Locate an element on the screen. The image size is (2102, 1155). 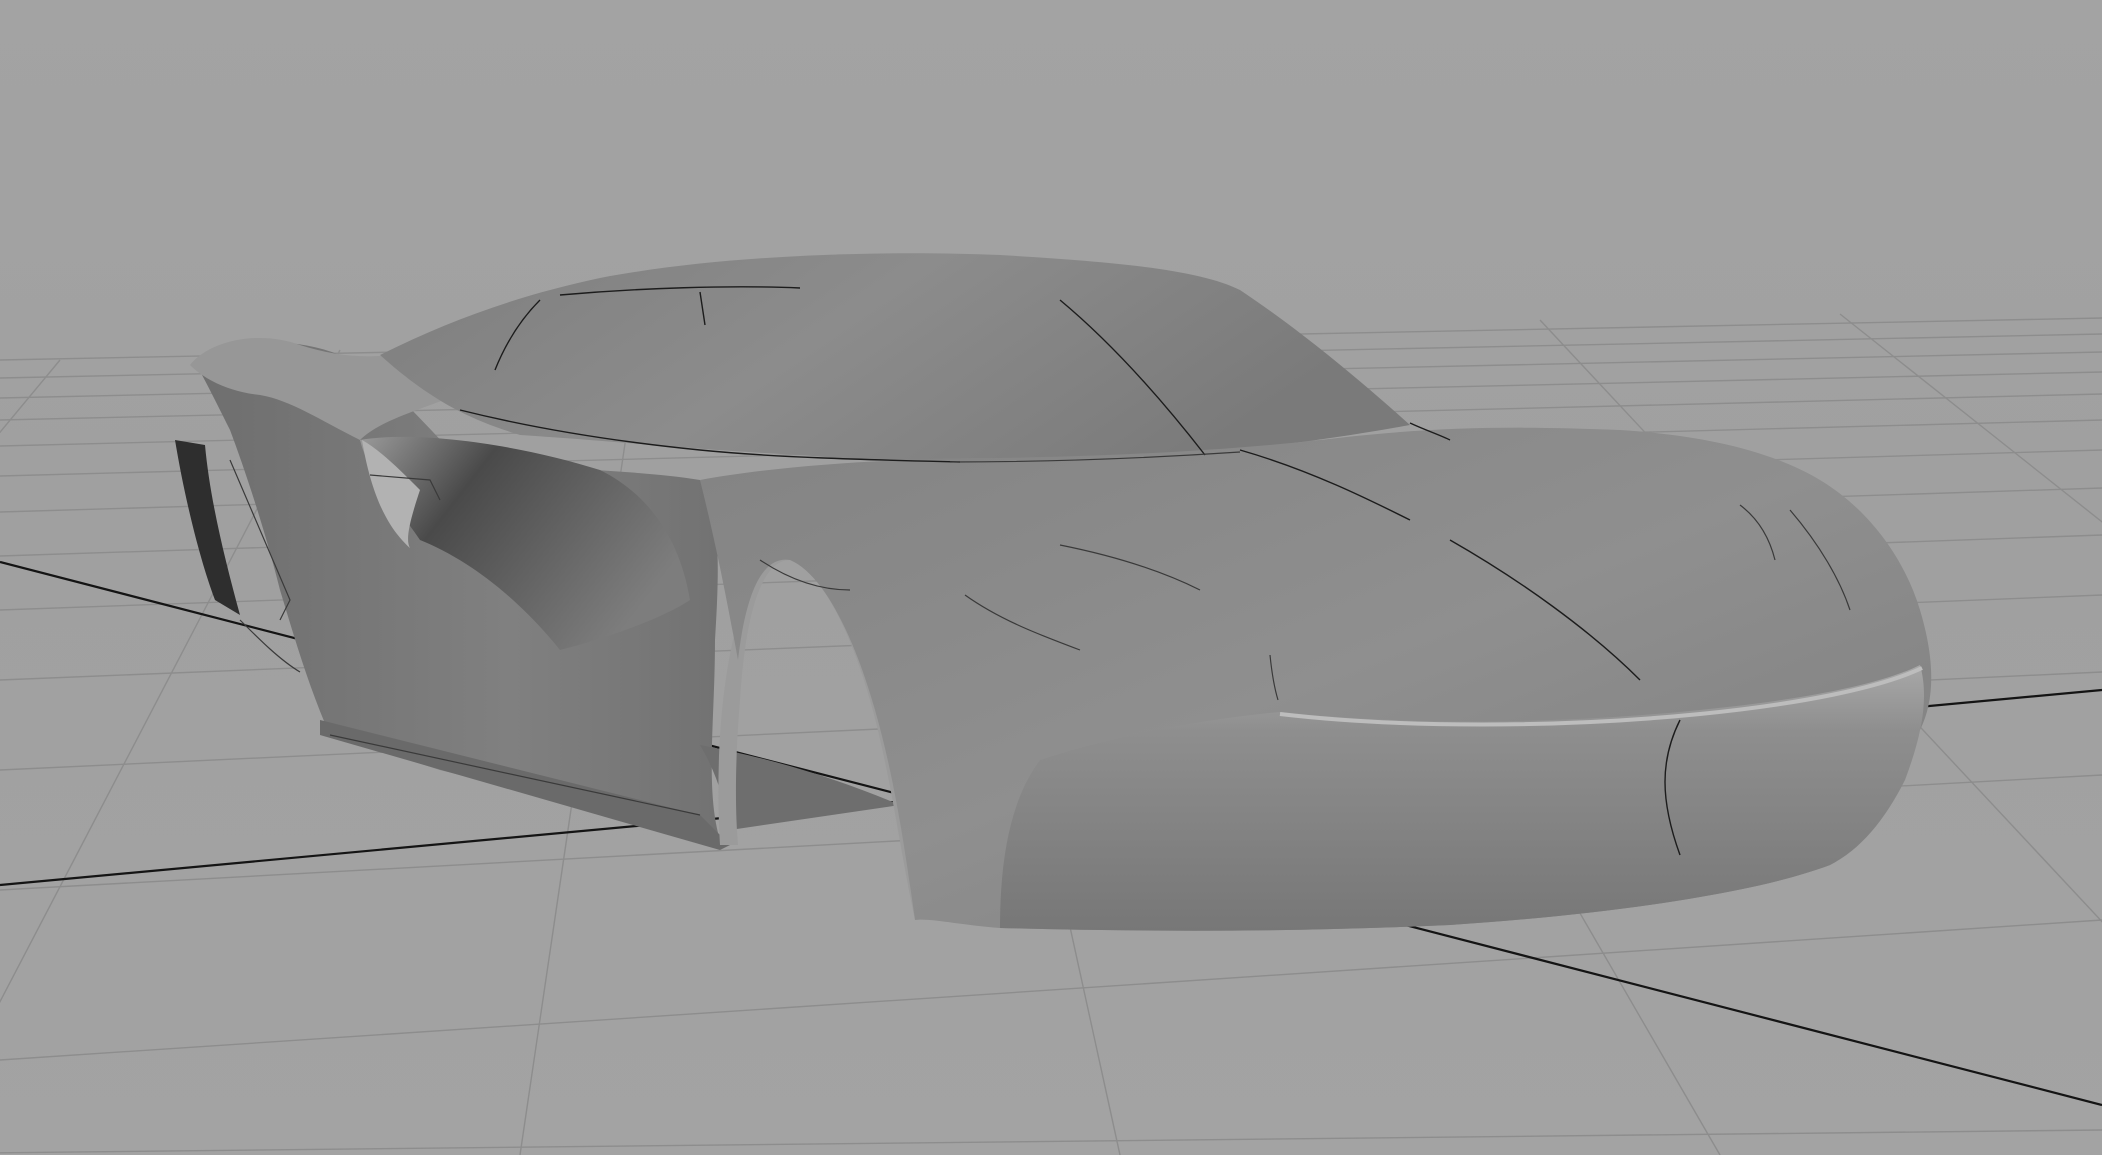
cabin-canopy is located at coordinates (895, 358).